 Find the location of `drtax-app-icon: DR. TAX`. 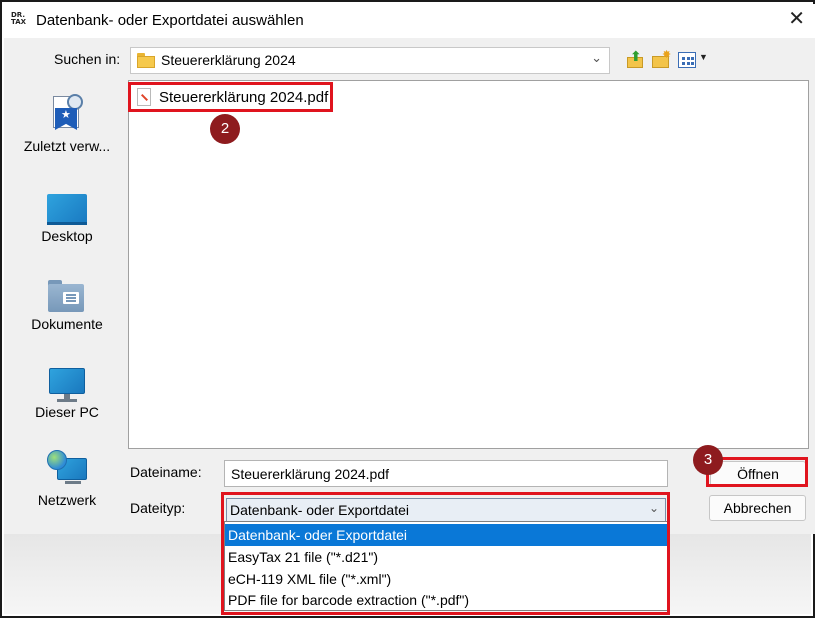

drtax-app-icon: DR. TAX is located at coordinates (20, 21).